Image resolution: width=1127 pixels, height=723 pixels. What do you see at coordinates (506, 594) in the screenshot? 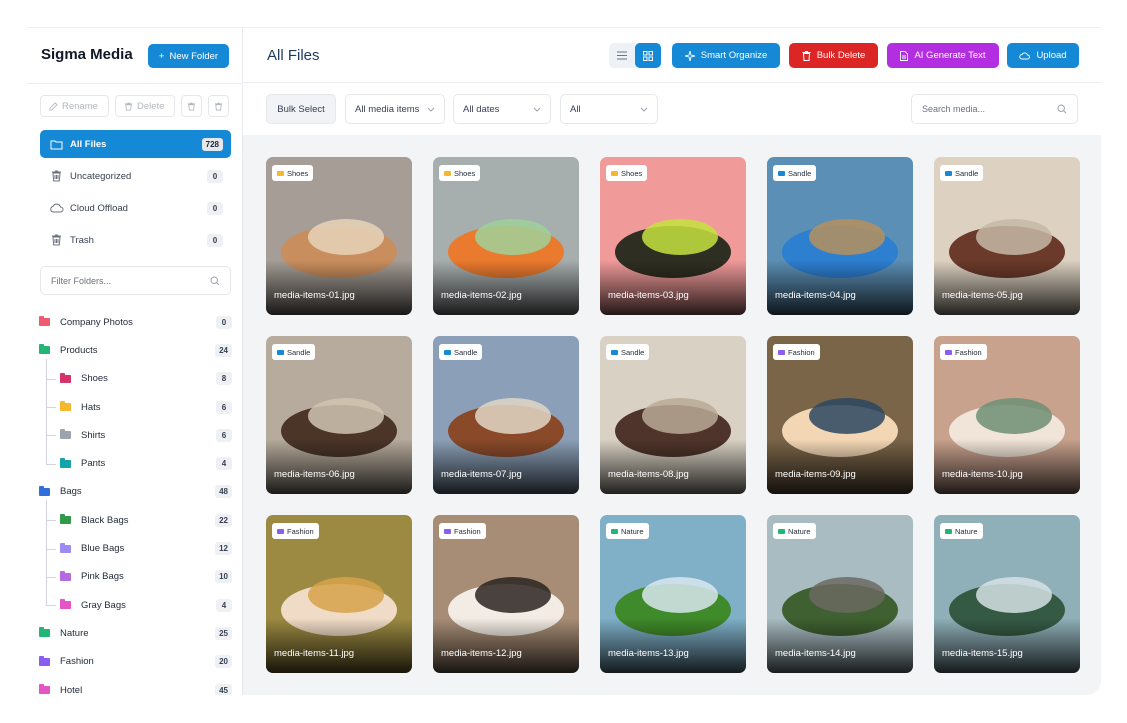
I see `media-card: Fashion media-items-12.jpg` at bounding box center [506, 594].